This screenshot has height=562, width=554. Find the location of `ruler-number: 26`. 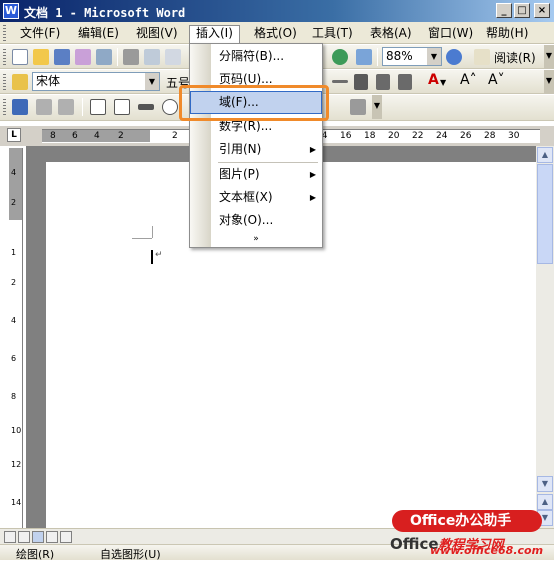

ruler-number: 26 is located at coordinates (466, 136).